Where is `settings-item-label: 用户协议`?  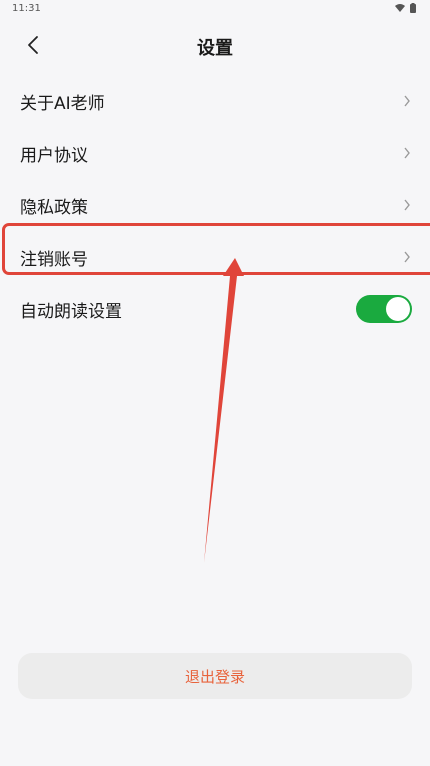 settings-item-label: 用户协议 is located at coordinates (54, 155).